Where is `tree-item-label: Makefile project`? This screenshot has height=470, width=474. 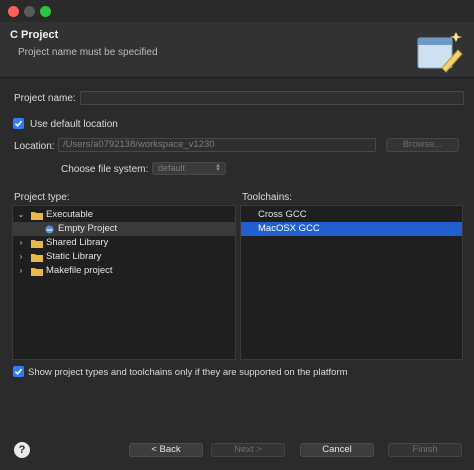 tree-item-label: Makefile project is located at coordinates (79, 270).